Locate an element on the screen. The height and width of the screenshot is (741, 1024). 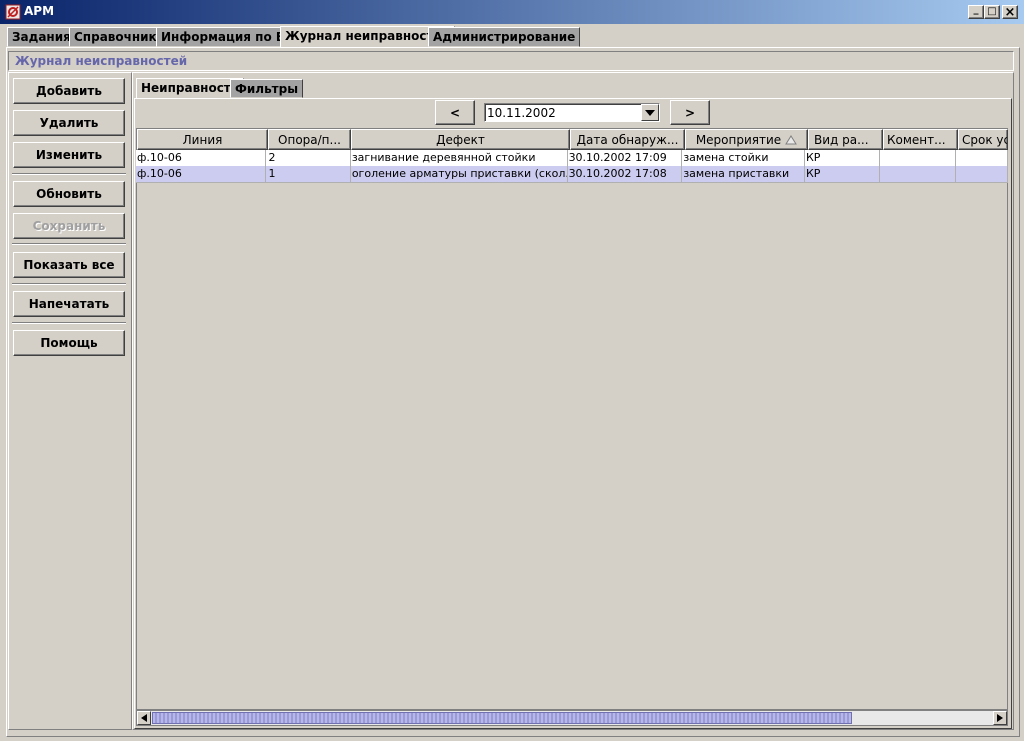
maximize-button: □ is located at coordinates (992, 12).